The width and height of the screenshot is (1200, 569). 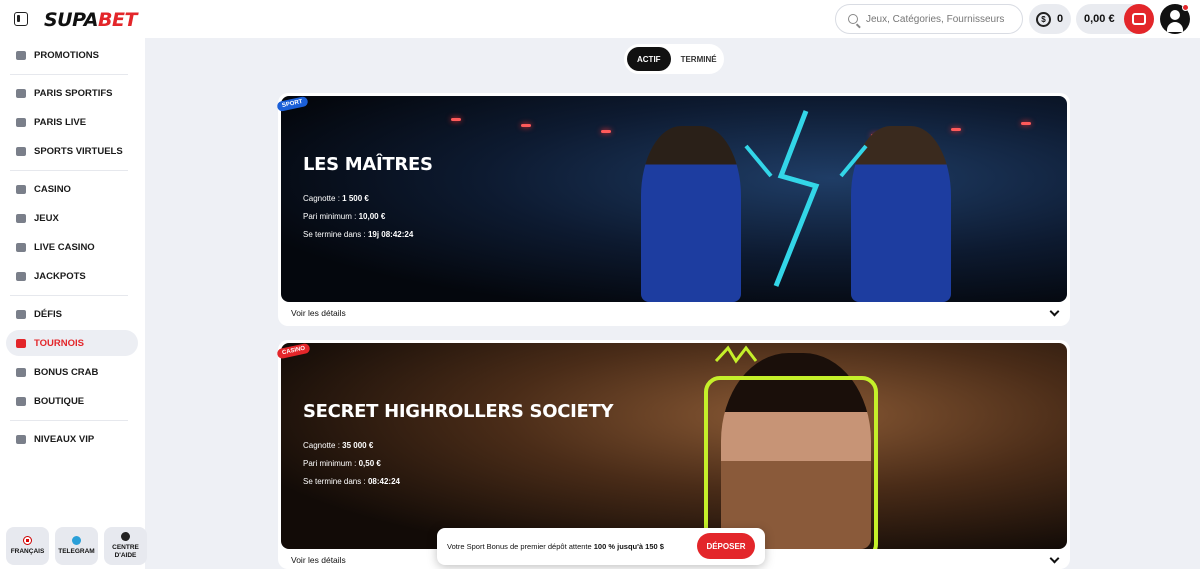 I want to click on flag-icon, so click(x=27, y=540).